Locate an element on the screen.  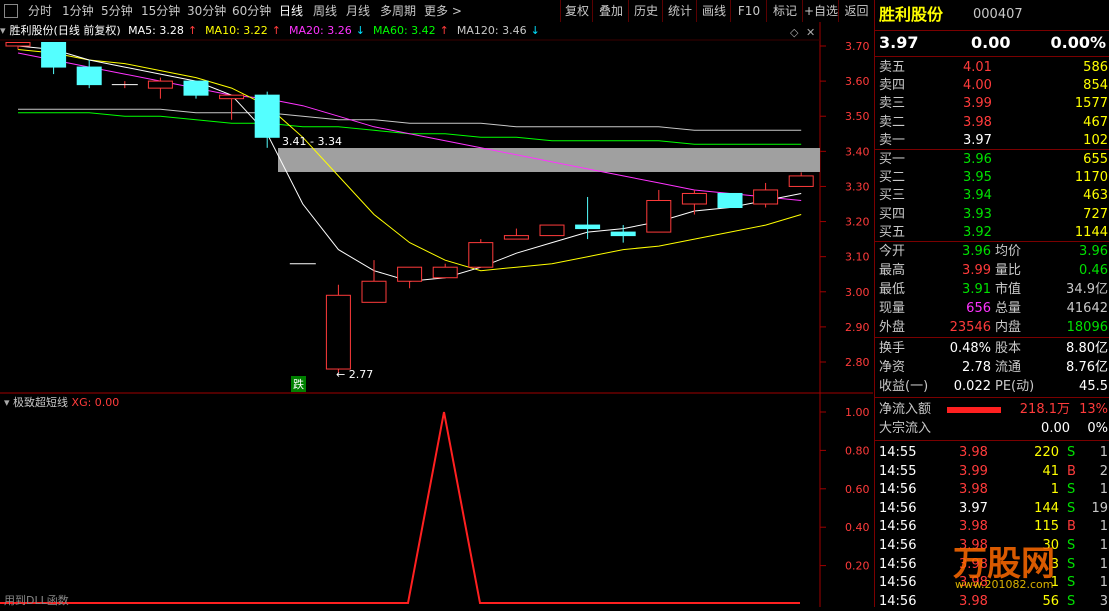
sell-price: 3.97 is located at coordinates (977, 140).